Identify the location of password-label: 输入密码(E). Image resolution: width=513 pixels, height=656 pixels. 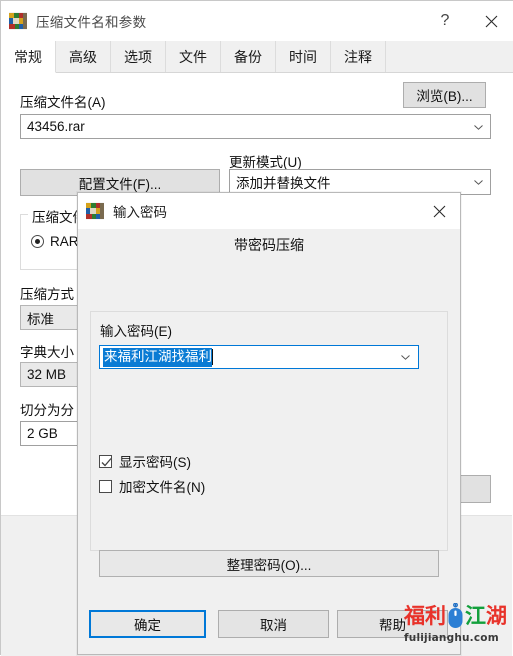
(136, 331).